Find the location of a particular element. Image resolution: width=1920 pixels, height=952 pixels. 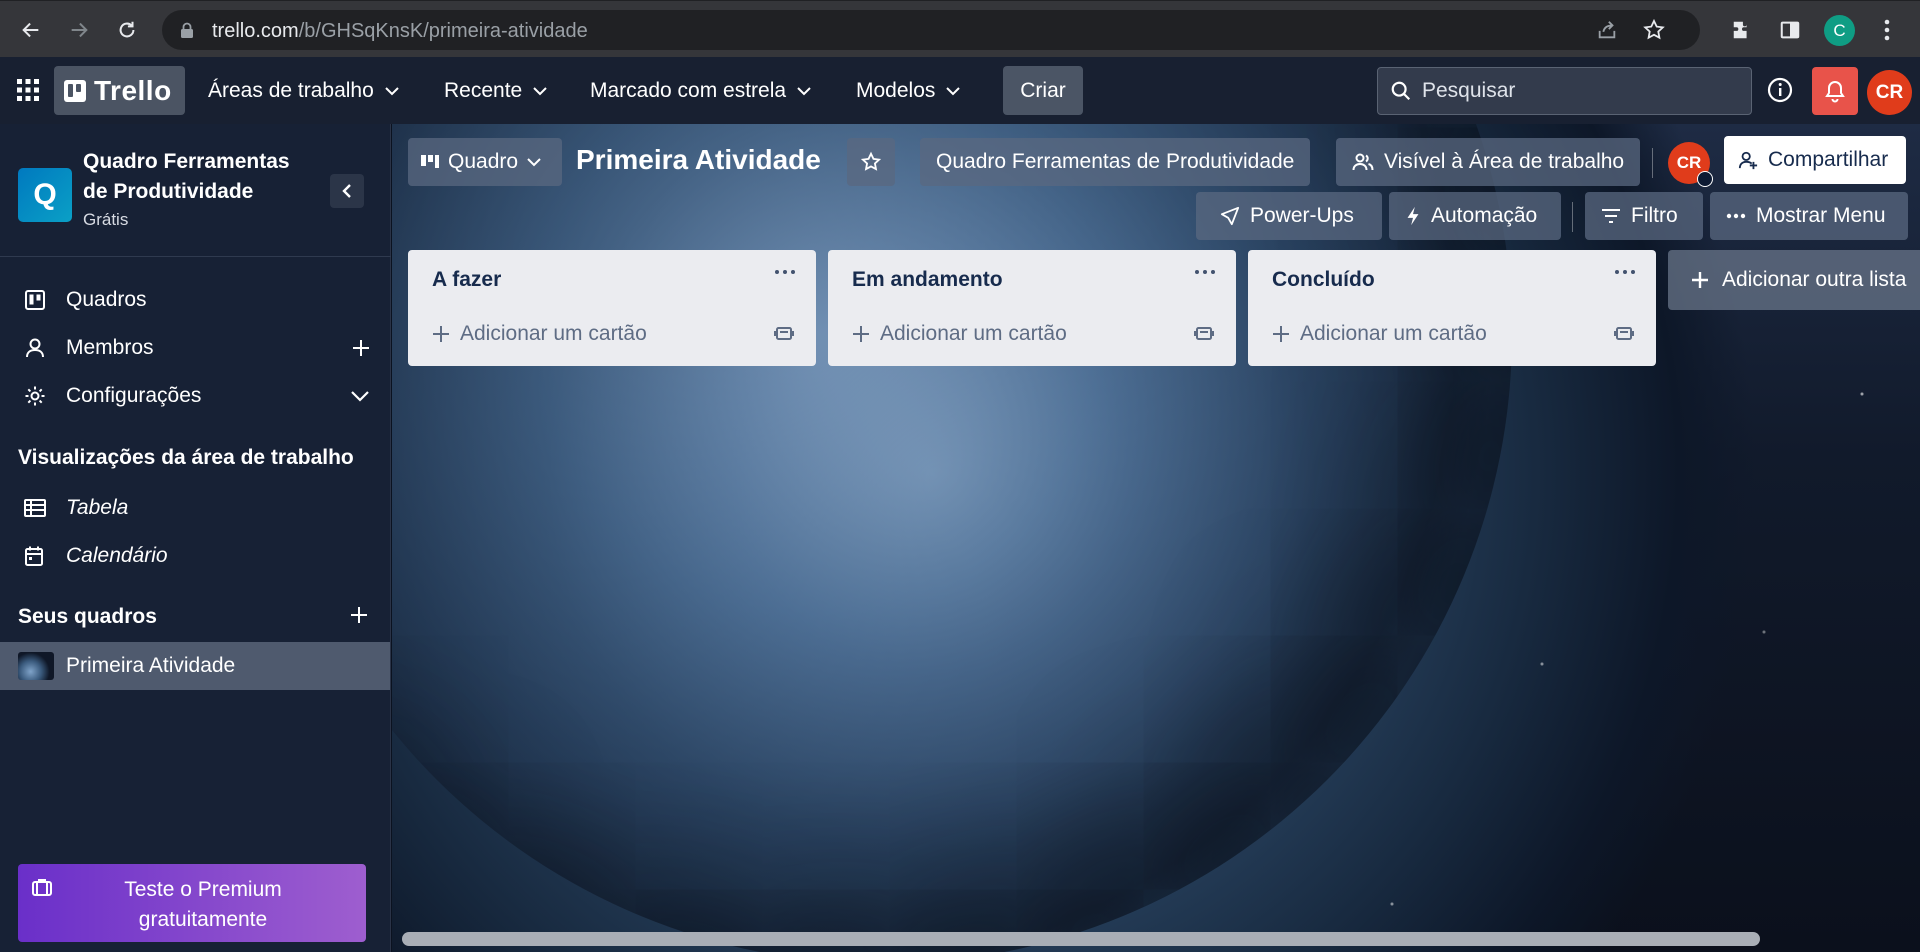

browser-menu-button is located at coordinates (1887, 30).